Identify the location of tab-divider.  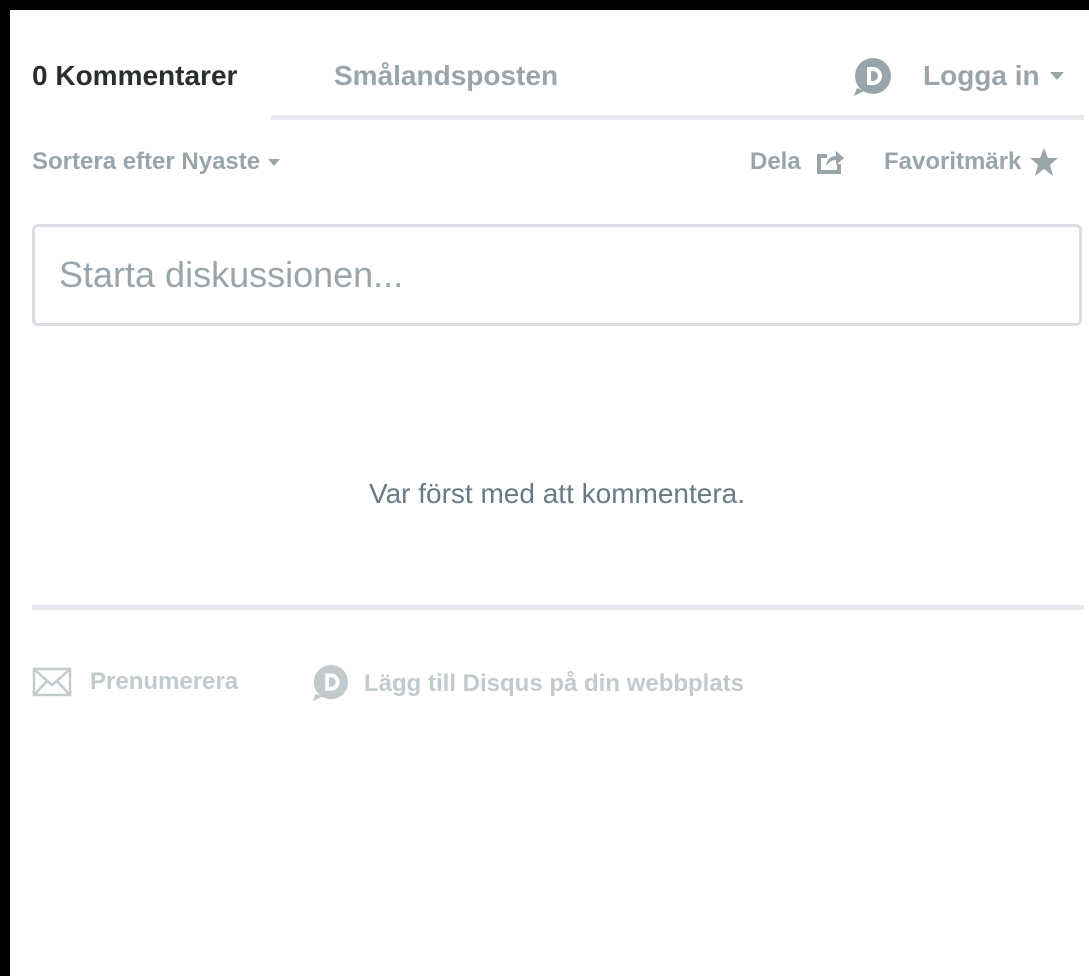
(677, 117).